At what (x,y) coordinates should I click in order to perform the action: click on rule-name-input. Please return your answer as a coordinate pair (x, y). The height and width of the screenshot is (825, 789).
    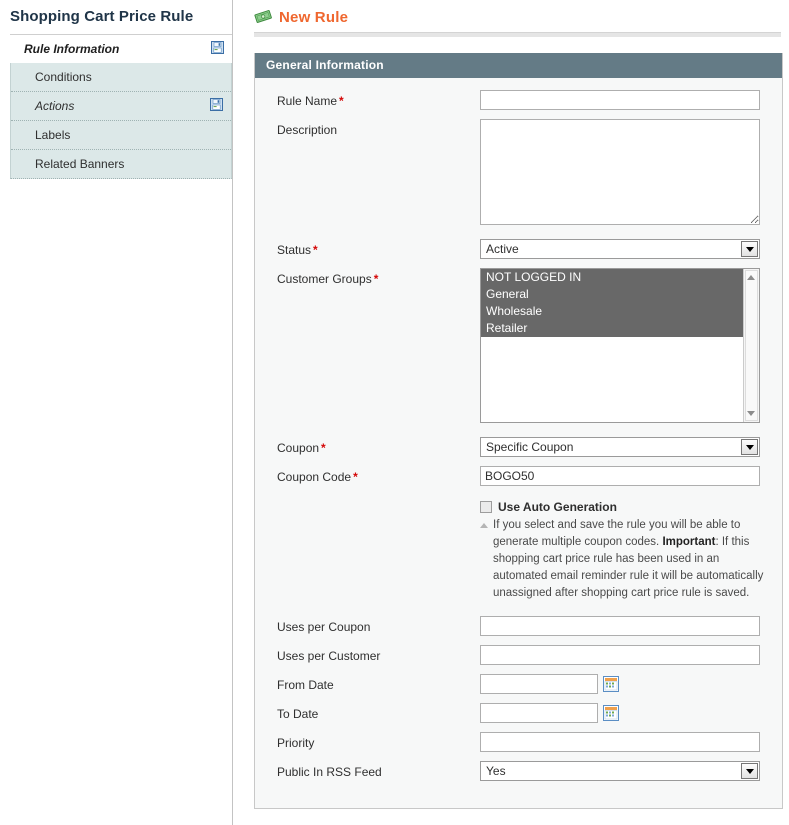
    Looking at the image, I should click on (620, 100).